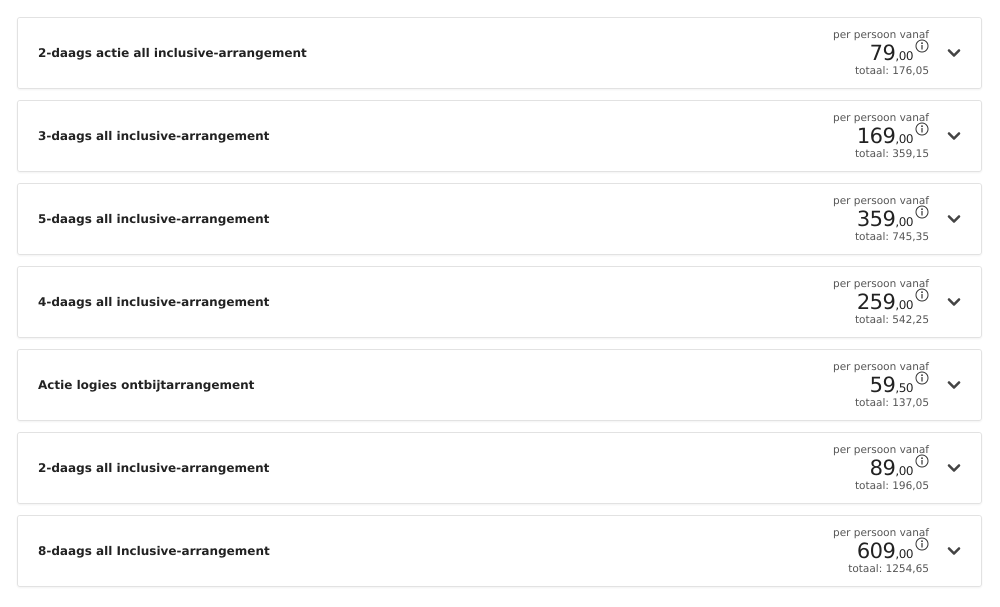  I want to click on offer-card: Actie logies ontbijtarrangement per persoon vanaf 59,50 totaal: 137,05, so click(499, 385).